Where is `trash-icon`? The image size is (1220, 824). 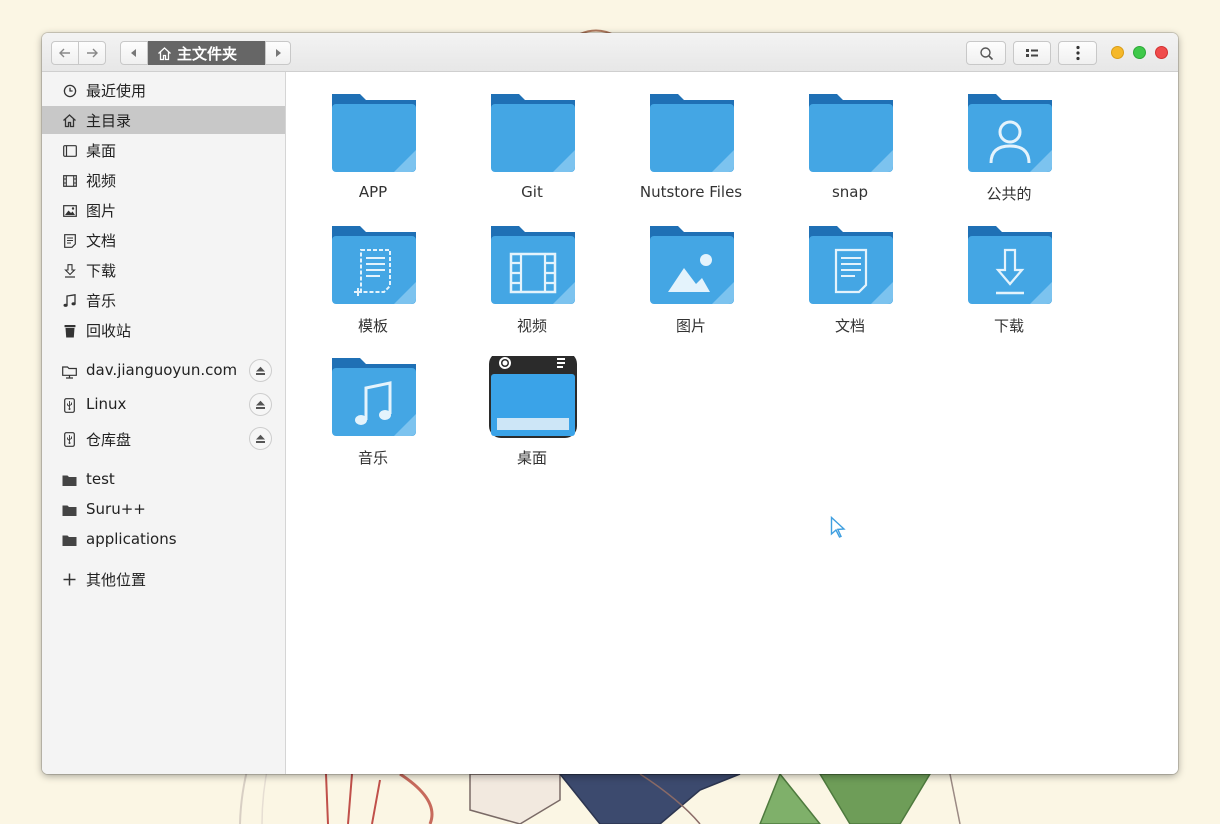 trash-icon is located at coordinates (69, 330).